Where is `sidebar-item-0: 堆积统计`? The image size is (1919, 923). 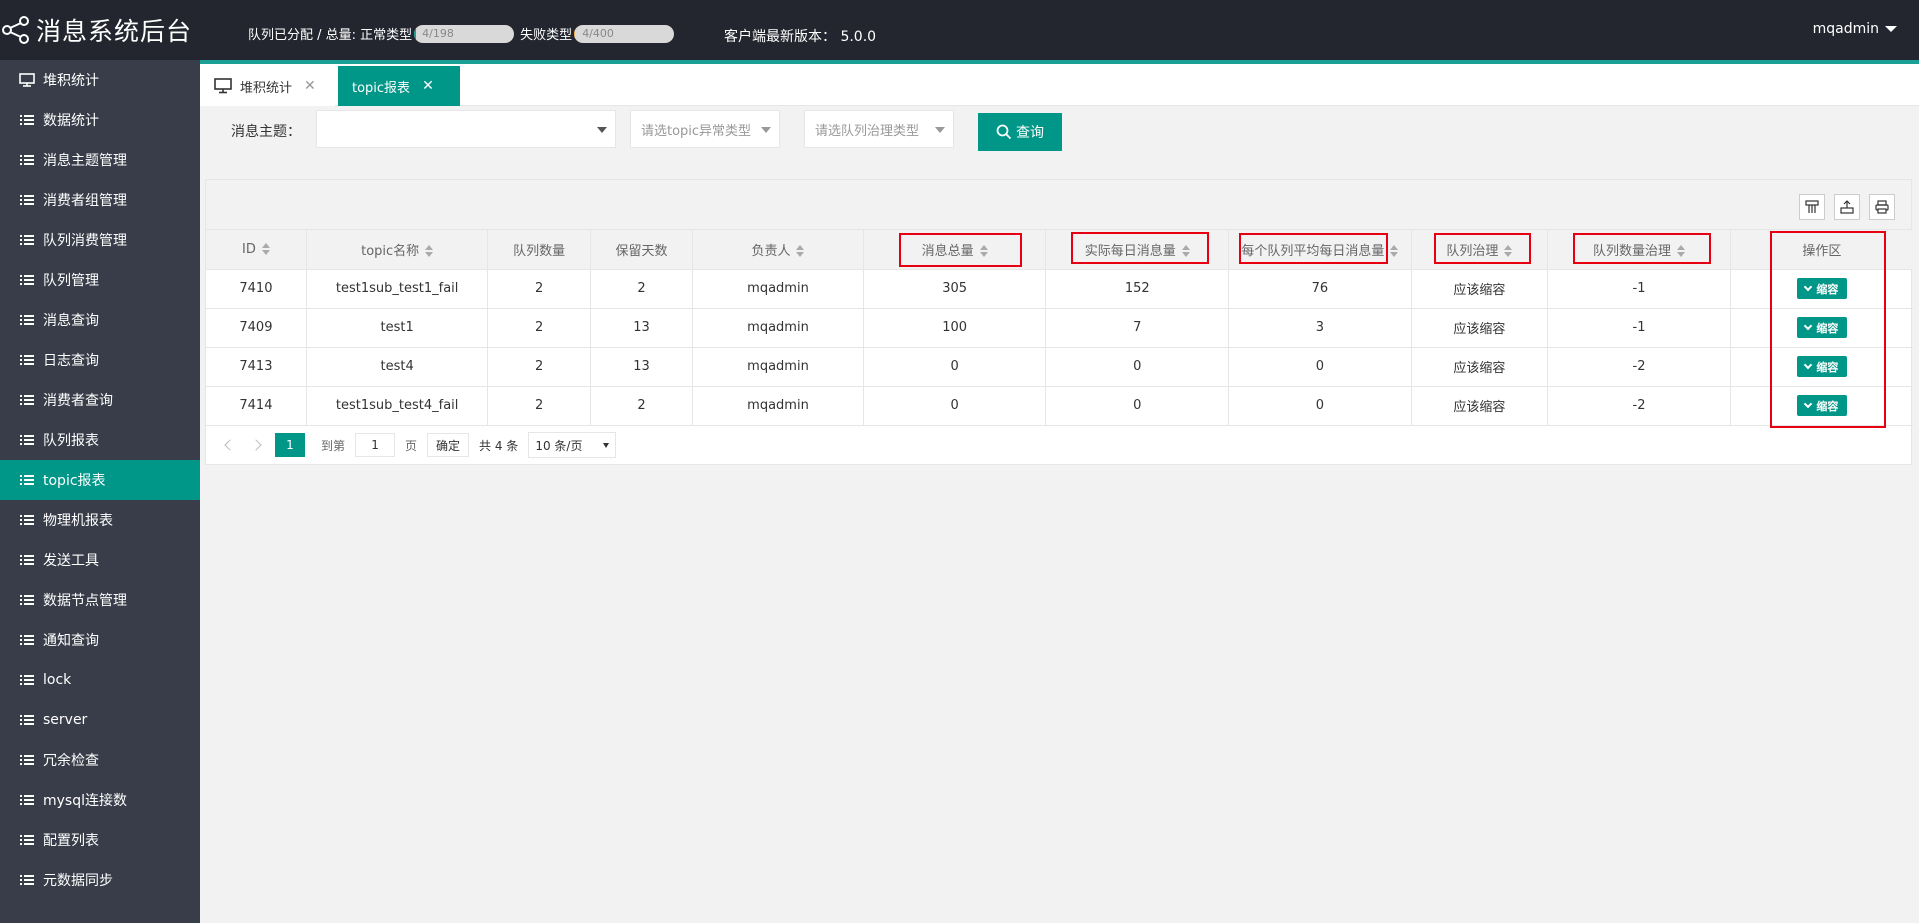 sidebar-item-0: 堆积统计 is located at coordinates (100, 80).